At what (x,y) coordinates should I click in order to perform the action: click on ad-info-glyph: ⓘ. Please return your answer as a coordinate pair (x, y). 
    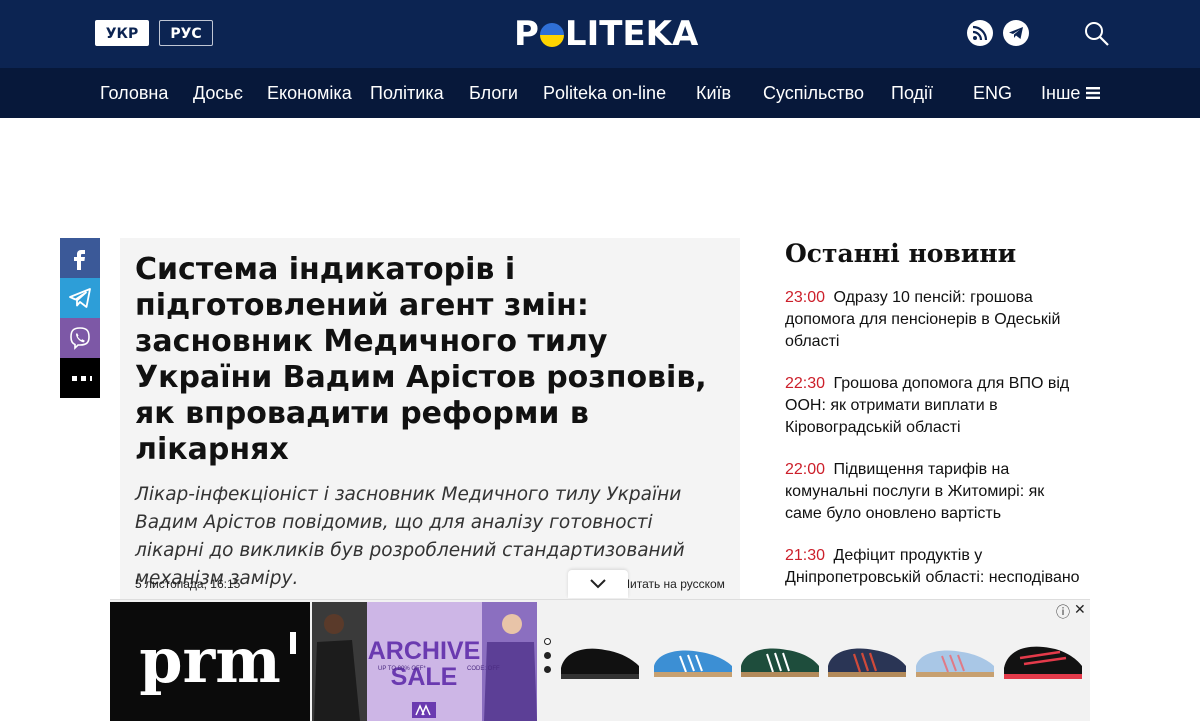
    Looking at the image, I should click on (1063, 612).